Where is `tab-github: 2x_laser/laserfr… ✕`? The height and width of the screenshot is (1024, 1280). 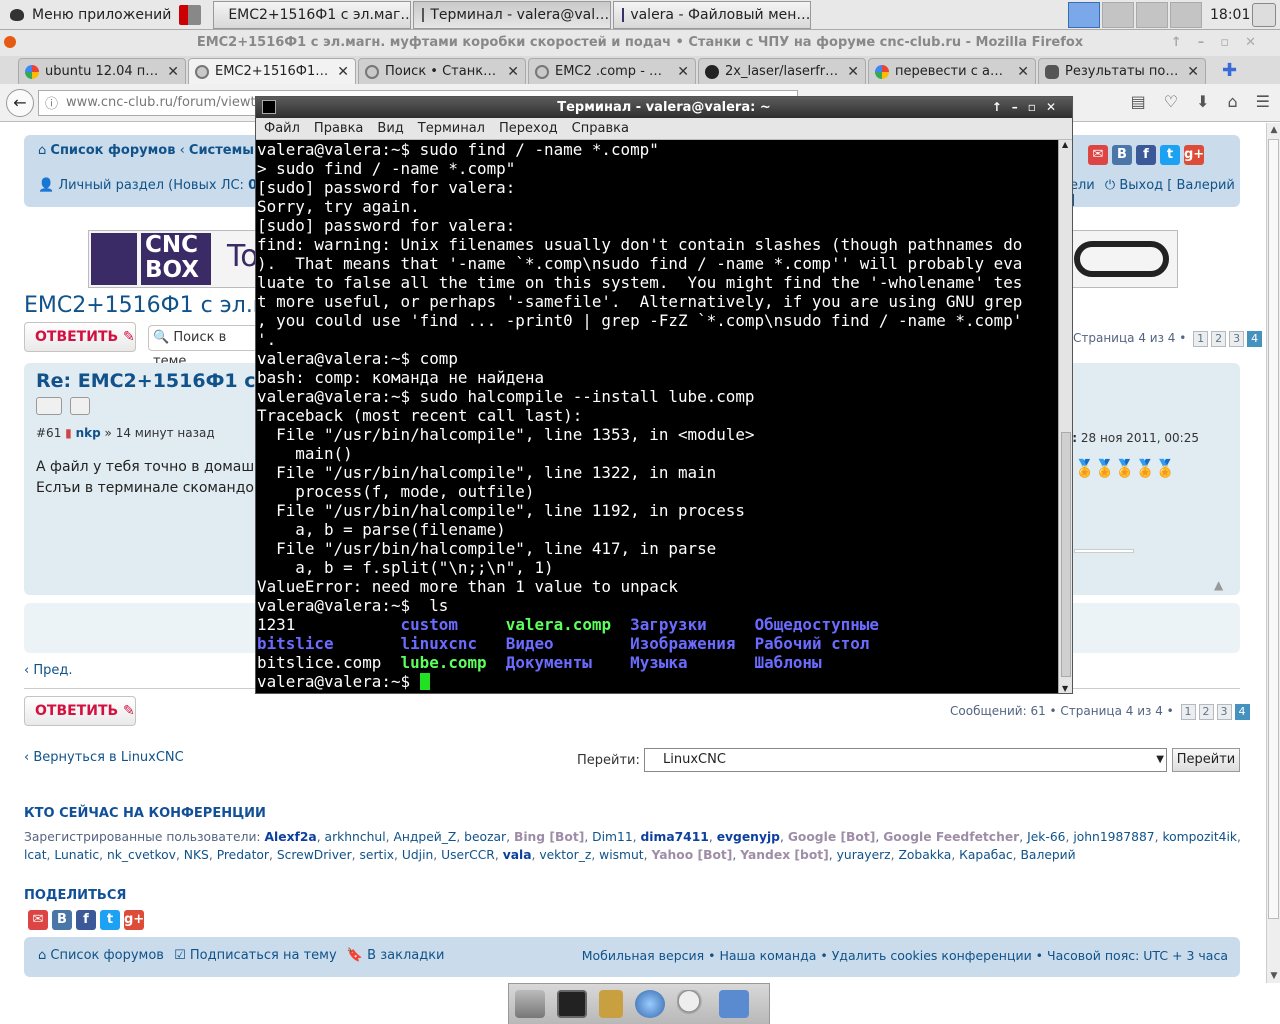 tab-github: 2x_laser/laserfr… ✕ is located at coordinates (782, 71).